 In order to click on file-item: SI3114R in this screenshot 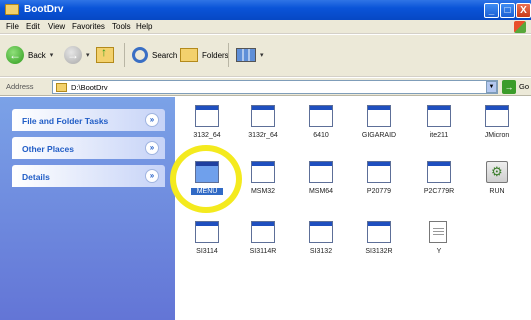, I will do `click(263, 251)`.